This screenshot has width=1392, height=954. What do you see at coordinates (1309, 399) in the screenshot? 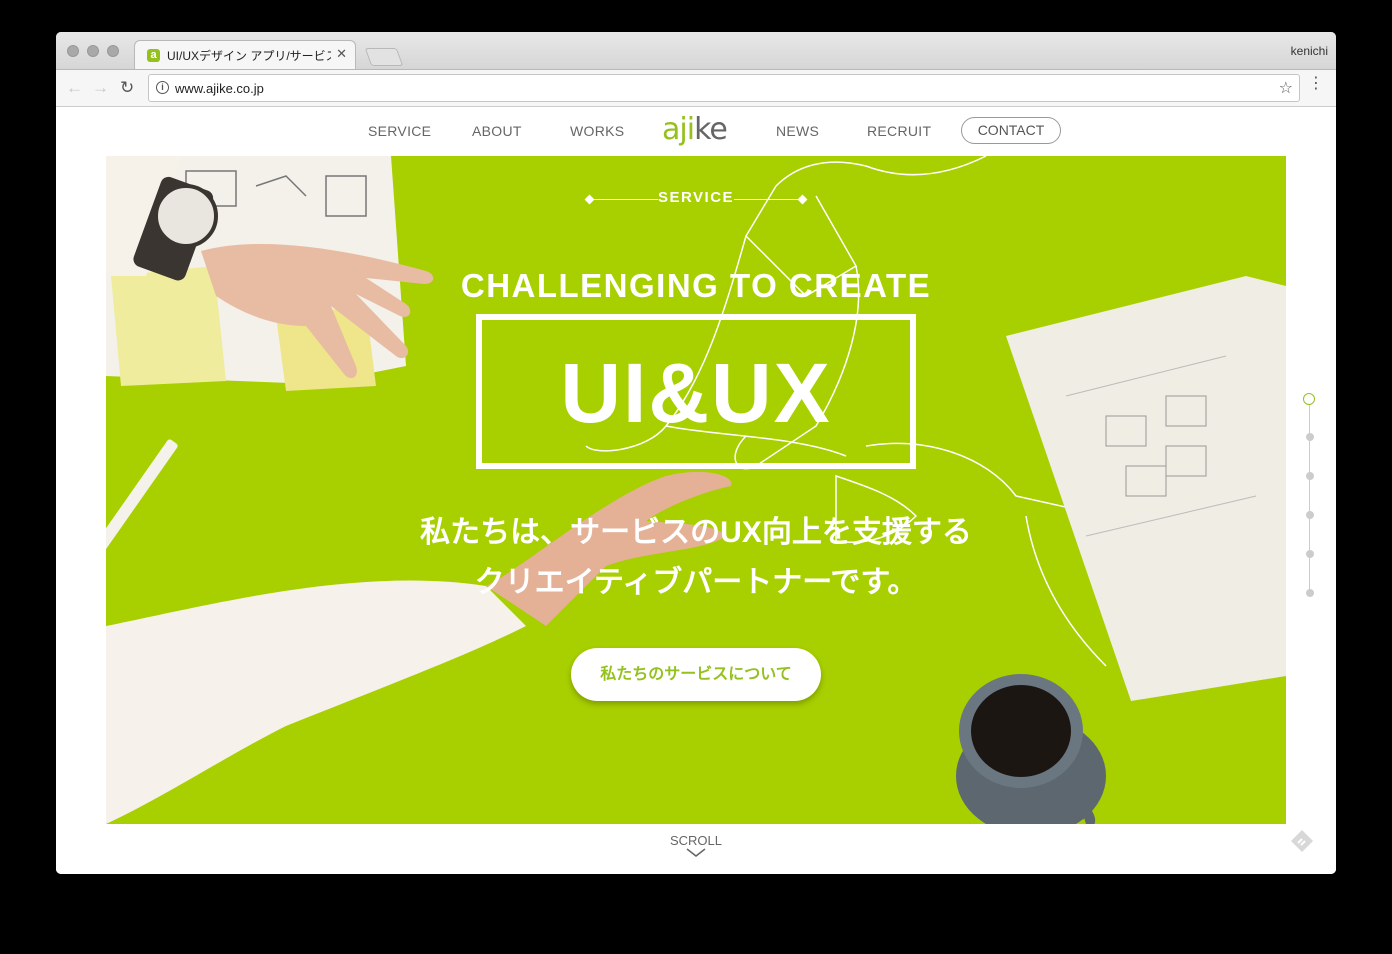
I see `pager-dot-active` at bounding box center [1309, 399].